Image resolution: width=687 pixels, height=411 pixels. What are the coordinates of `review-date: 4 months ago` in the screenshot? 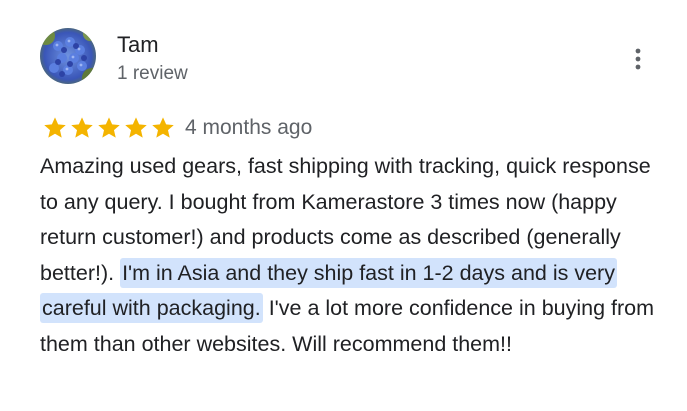 It's located at (249, 127).